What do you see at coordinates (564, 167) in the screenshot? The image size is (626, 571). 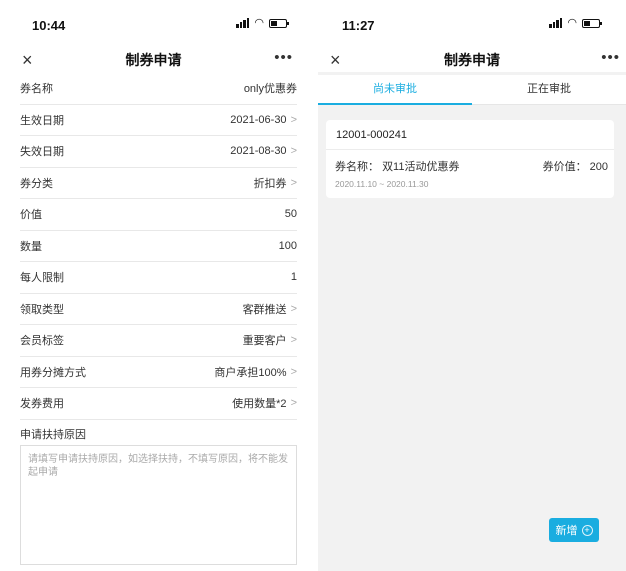 I see `coupon-price-label: 券价值：` at bounding box center [564, 167].